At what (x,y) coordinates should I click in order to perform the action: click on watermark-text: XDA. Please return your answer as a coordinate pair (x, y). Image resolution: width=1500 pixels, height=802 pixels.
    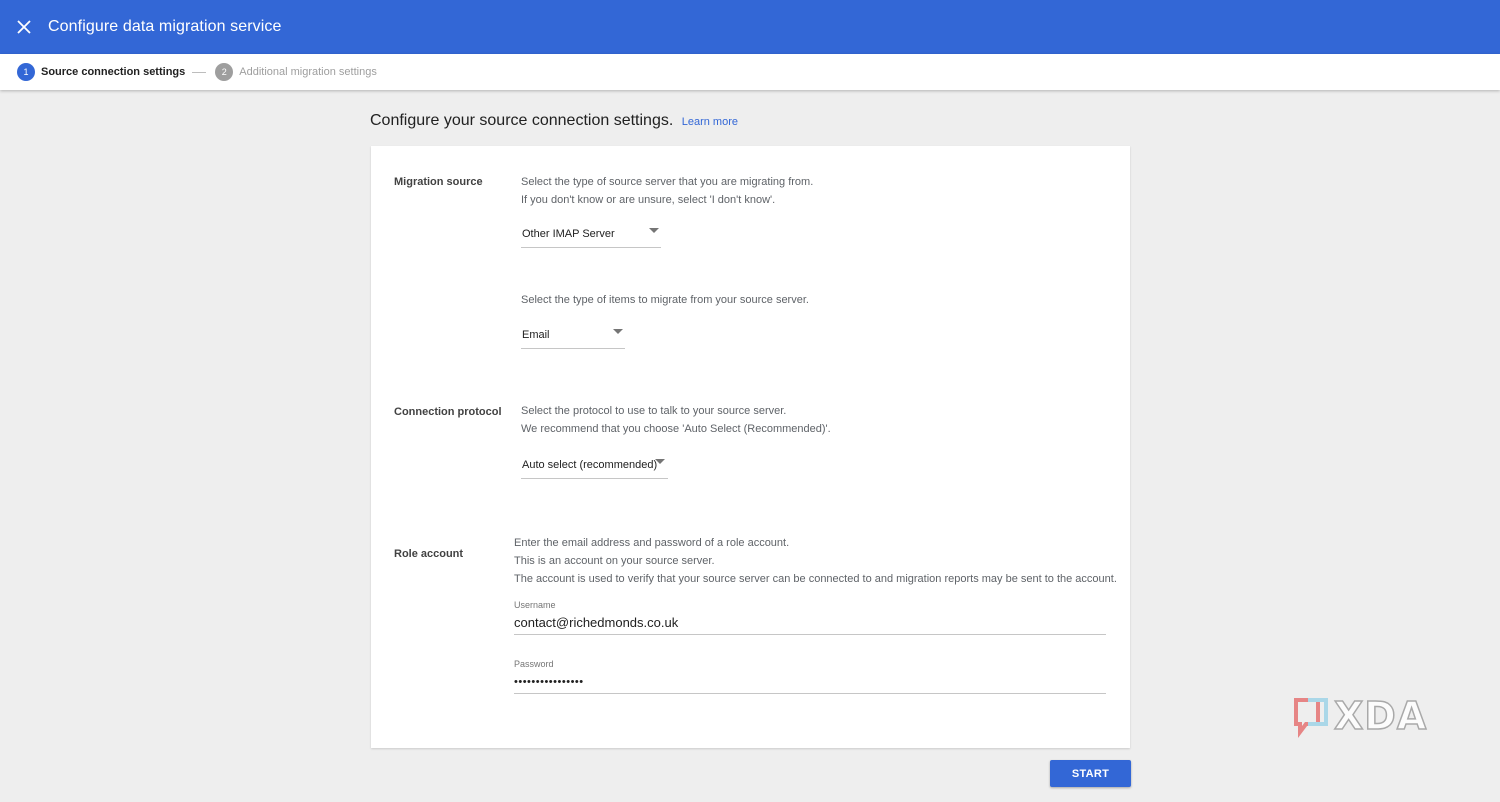
    Looking at the image, I should click on (1380, 716).